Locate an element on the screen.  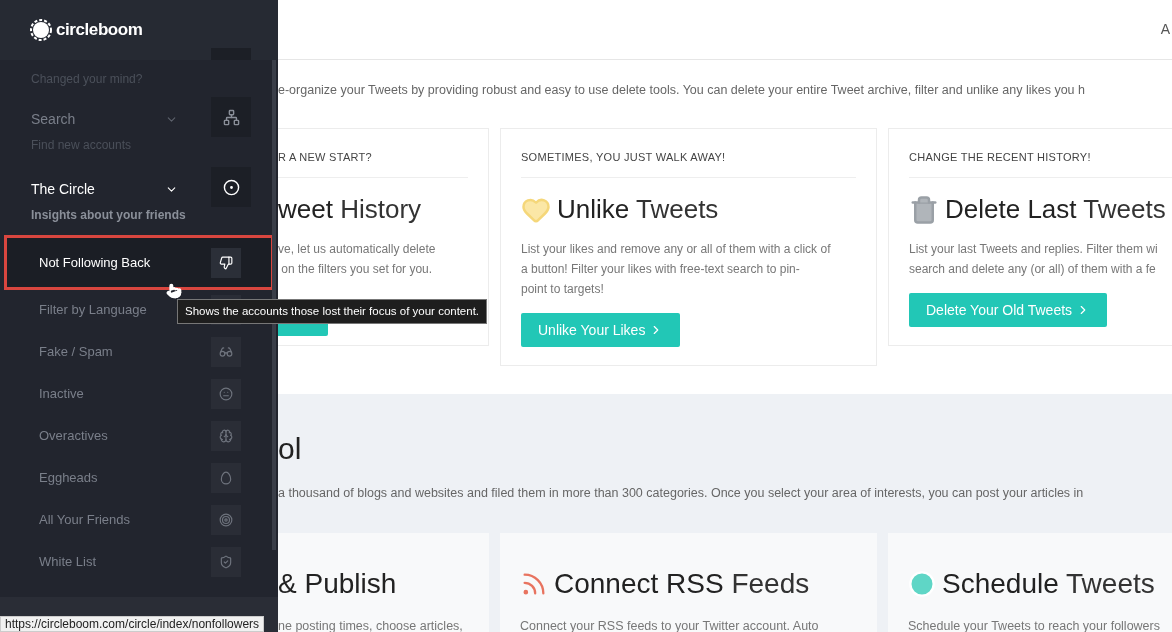
sidebar-item: All Your Friends is located at coordinates (139, 520).